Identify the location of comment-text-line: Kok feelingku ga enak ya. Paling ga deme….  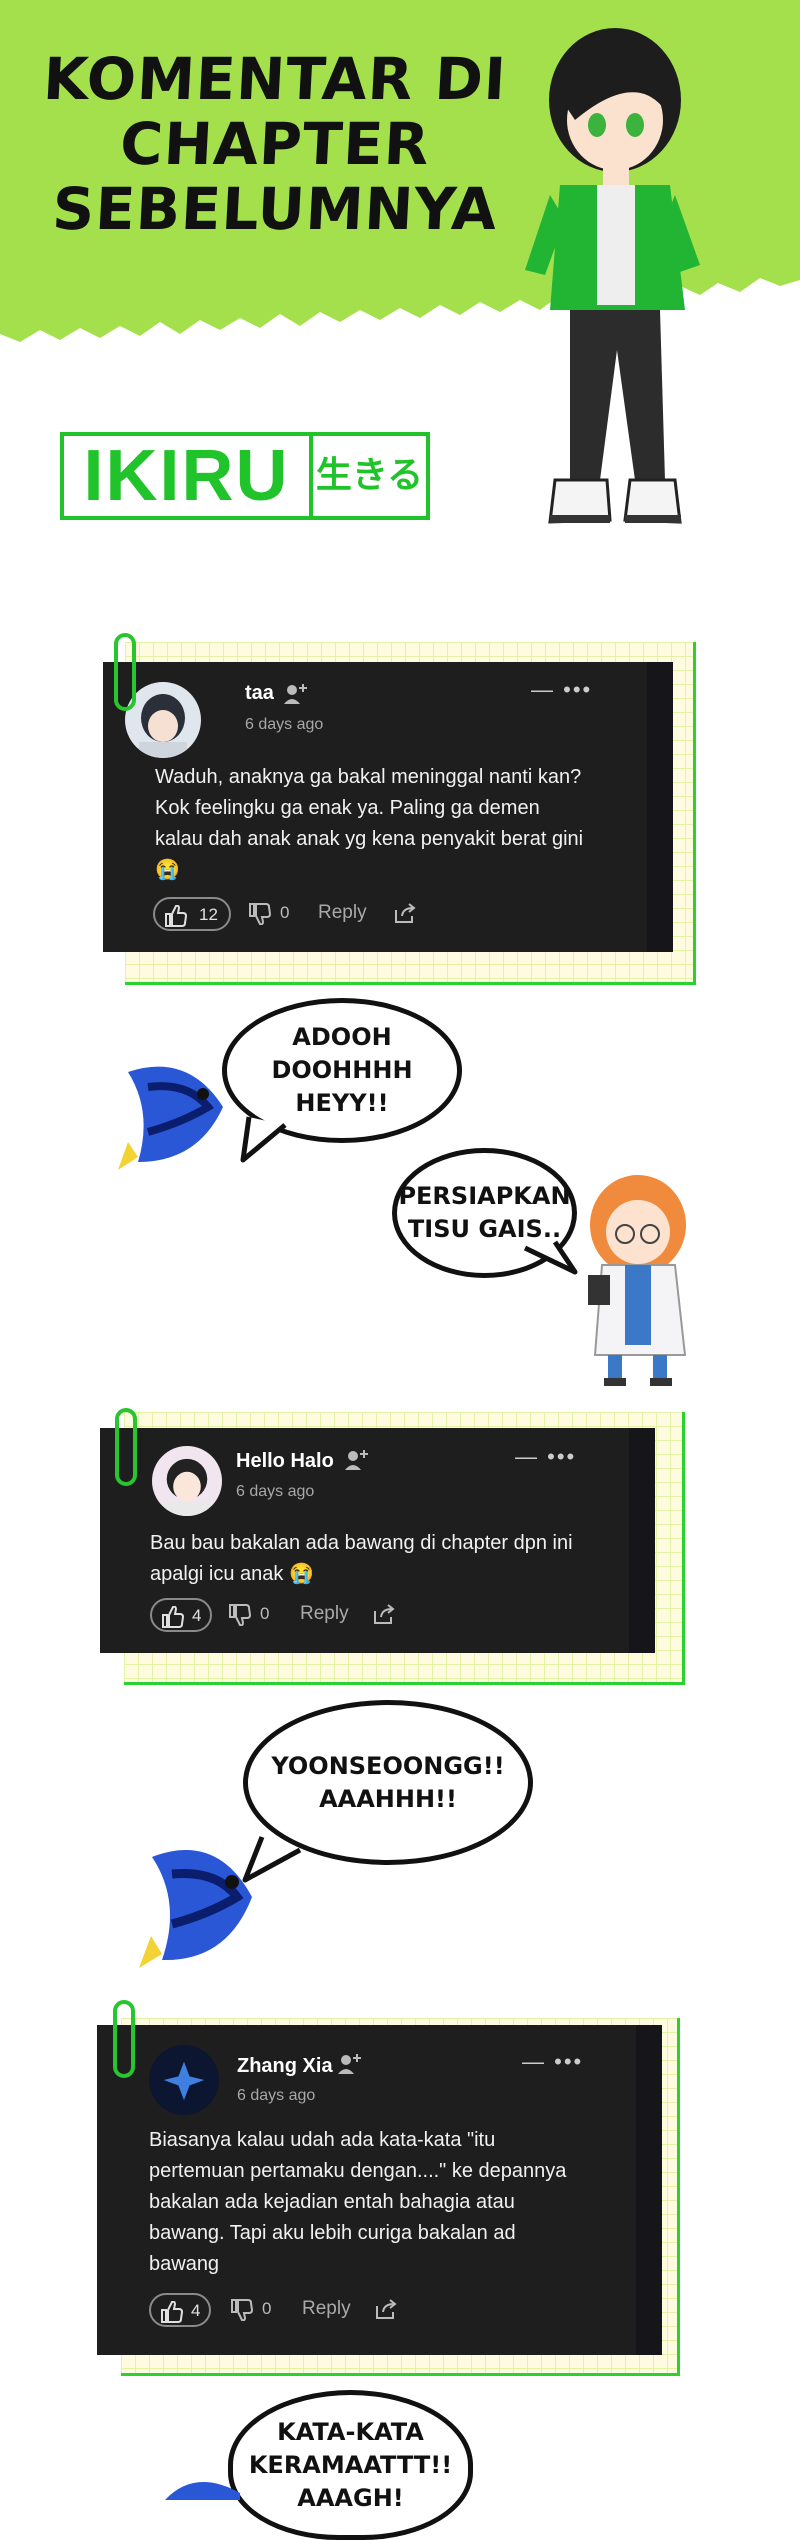
(347, 808).